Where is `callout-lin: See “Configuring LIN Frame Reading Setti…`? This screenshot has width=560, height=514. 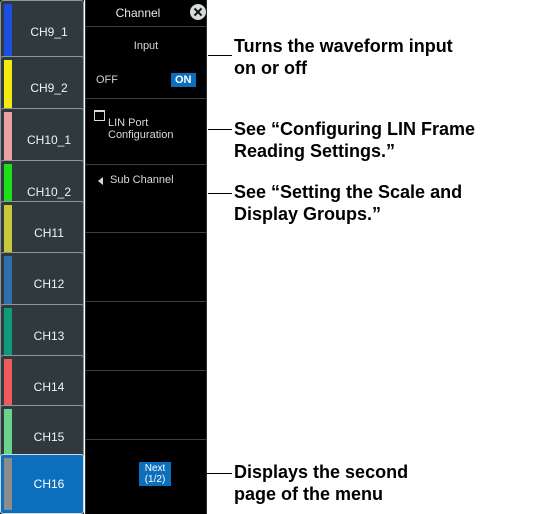 callout-lin: See “Configuring LIN Frame Reading Setti… is located at coordinates (355, 140).